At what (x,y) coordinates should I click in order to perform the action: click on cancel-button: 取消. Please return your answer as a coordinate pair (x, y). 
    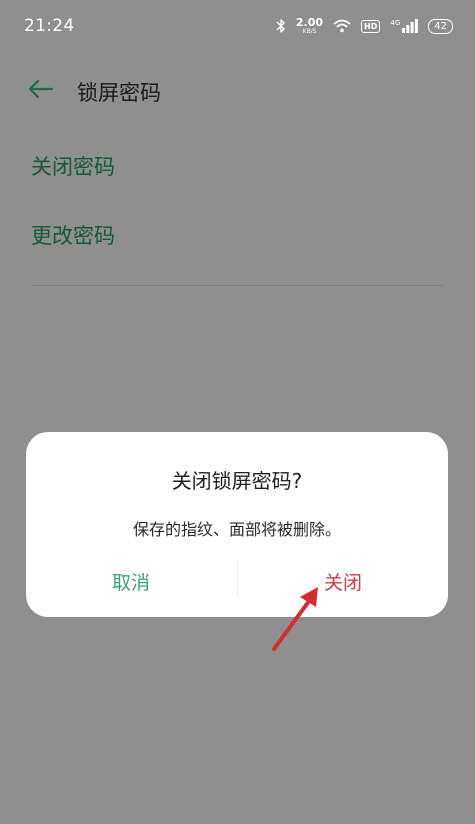
    Looking at the image, I should click on (131, 581).